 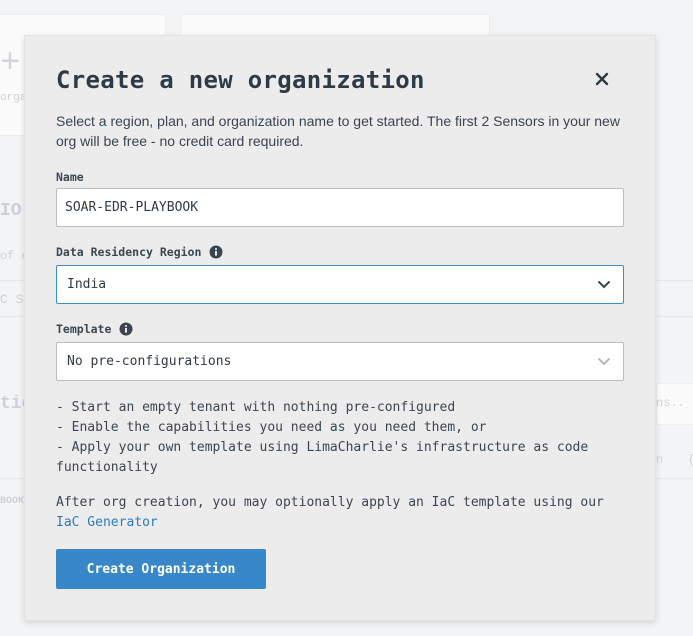 I want to click on region-label-text: Data Residency Region, so click(x=129, y=252).